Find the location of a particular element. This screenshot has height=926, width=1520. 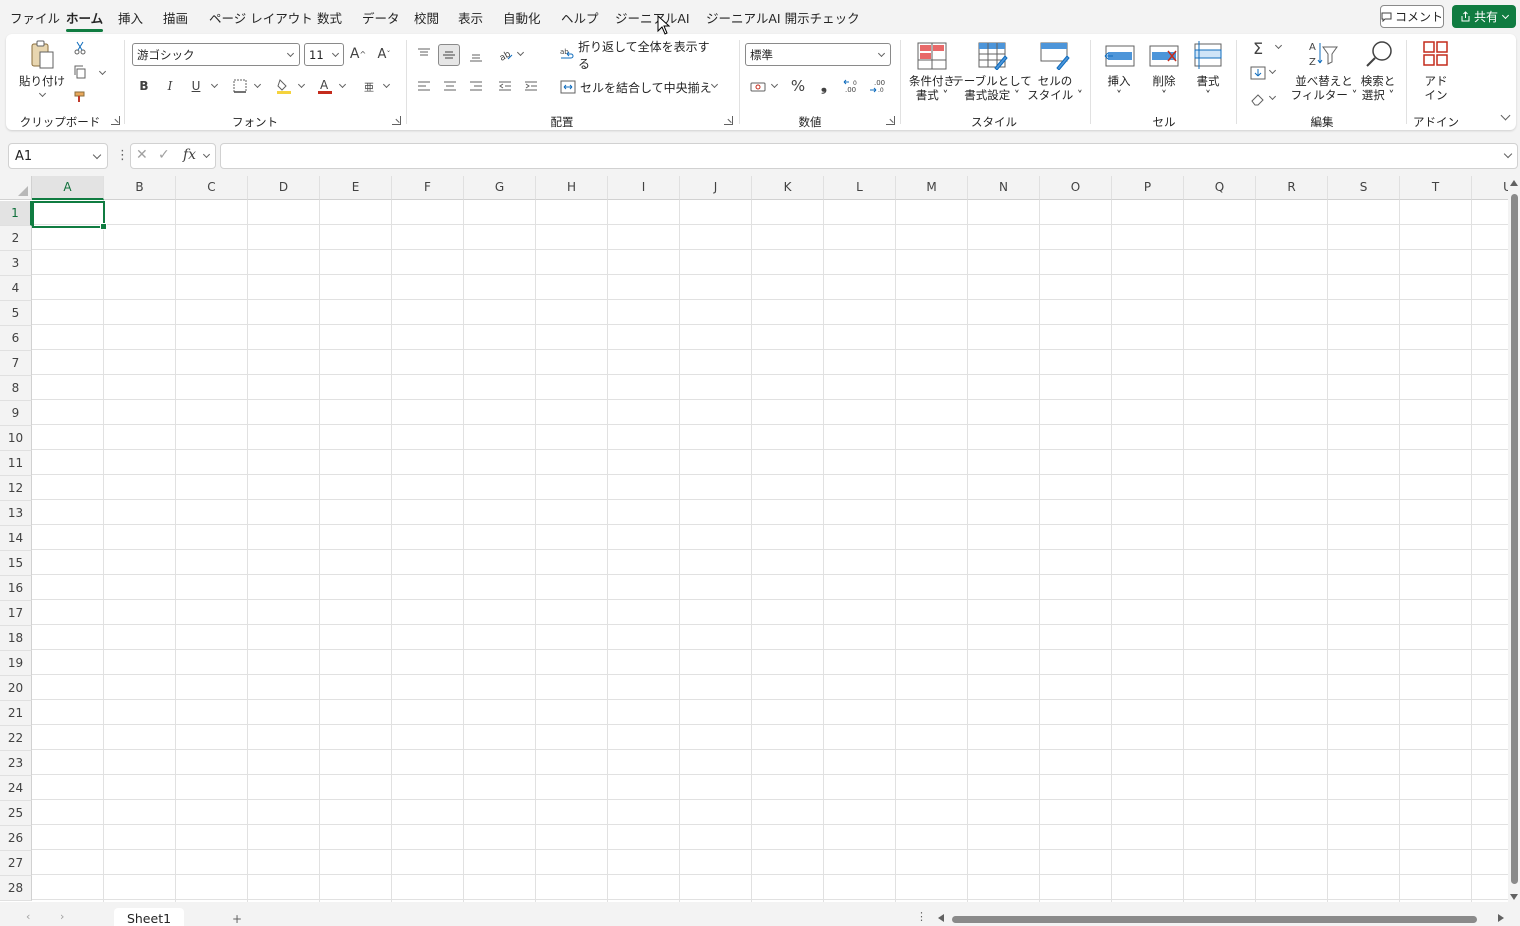

insert-cells-label: 挿入 ˅ is located at coordinates (1119, 88).